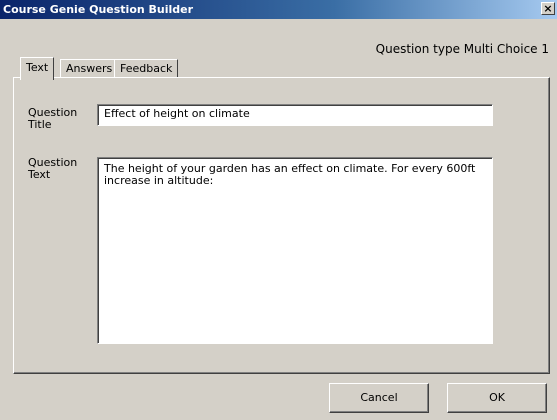 This screenshot has height=420, width=557. What do you see at coordinates (53, 168) in the screenshot?
I see `question-text-label: Question Text` at bounding box center [53, 168].